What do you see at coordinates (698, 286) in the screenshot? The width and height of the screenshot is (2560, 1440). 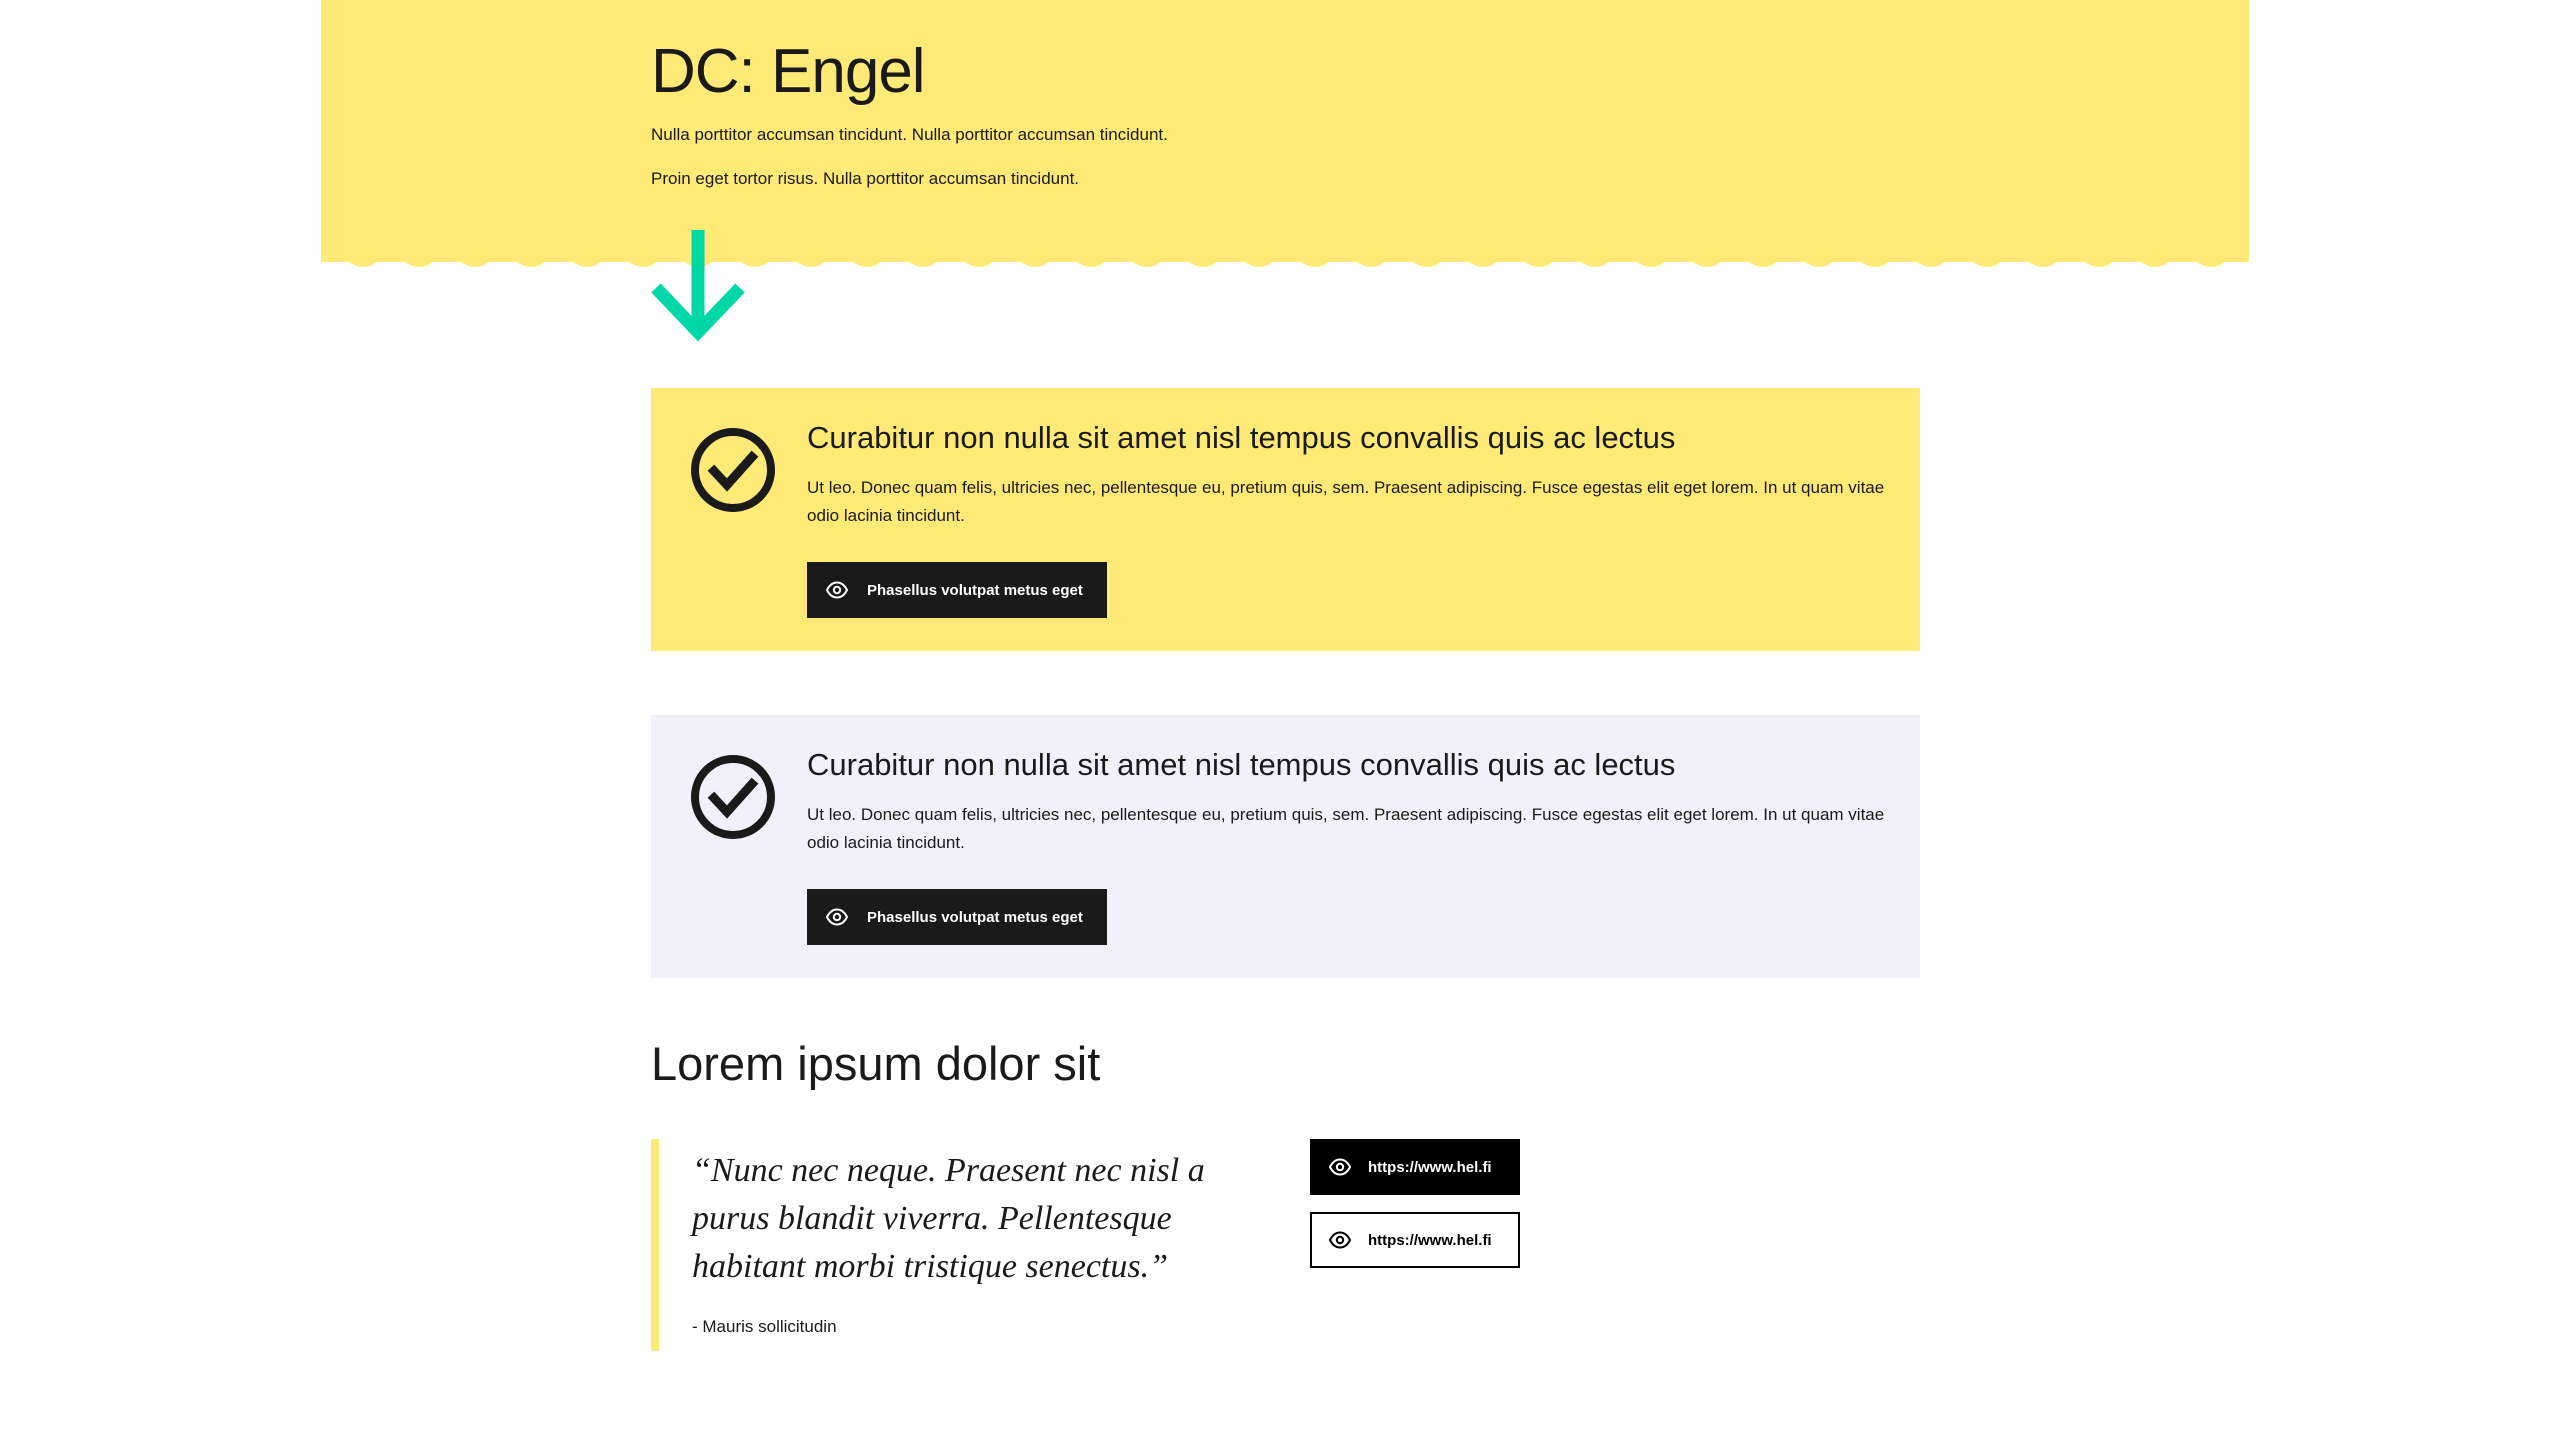 I see `arrow-down-icon` at bounding box center [698, 286].